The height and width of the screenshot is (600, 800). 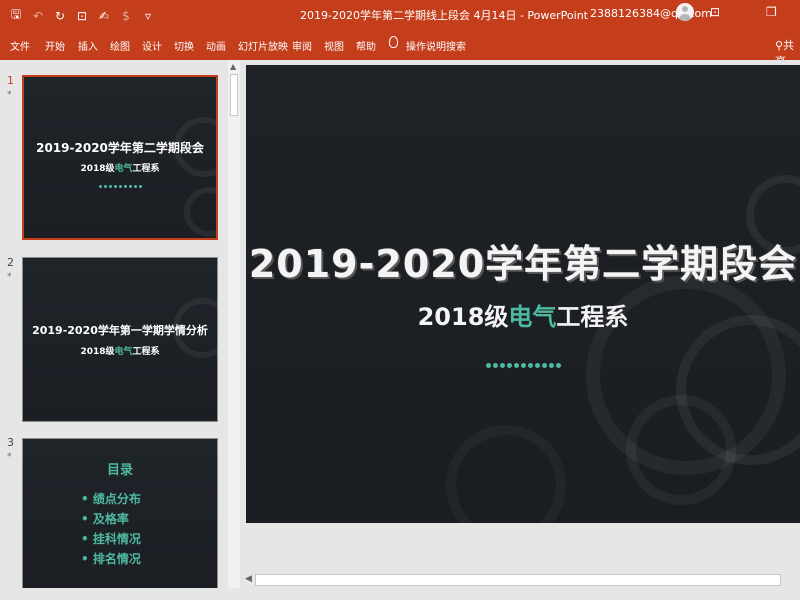 What do you see at coordinates (152, 45) in the screenshot?
I see `tab-design: 设计` at bounding box center [152, 45].